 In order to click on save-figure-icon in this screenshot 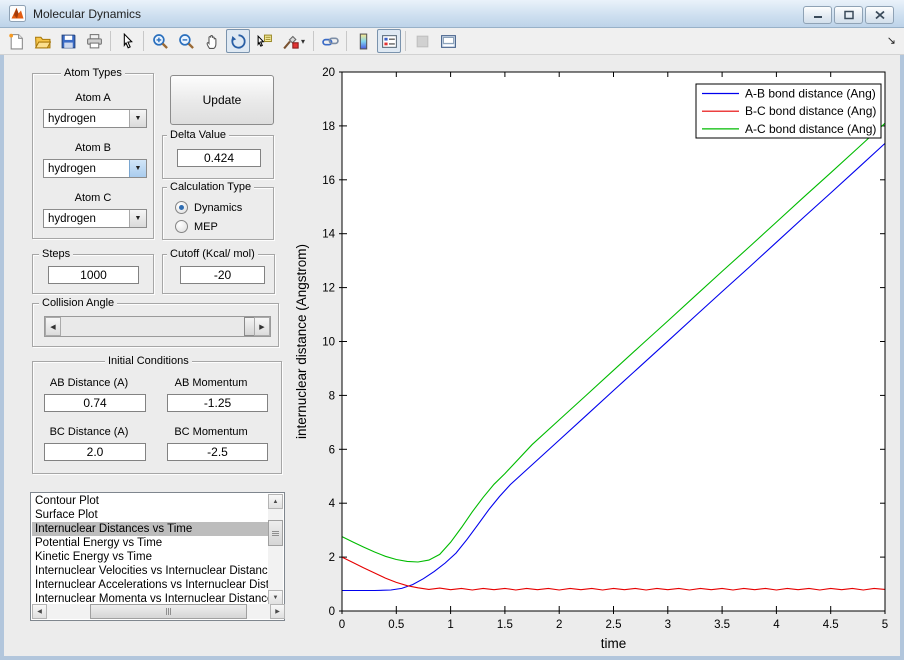, I will do `click(68, 41)`.